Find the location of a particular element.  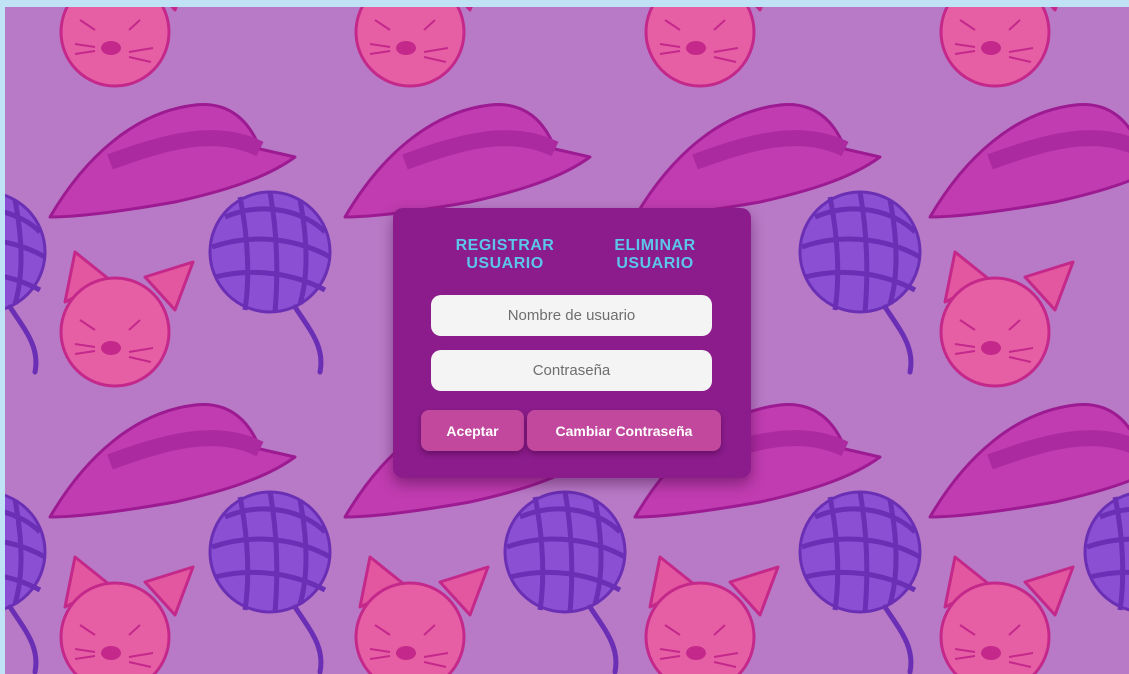

tab-delete-user: ELIMINAR USUARIO is located at coordinates (655, 255).